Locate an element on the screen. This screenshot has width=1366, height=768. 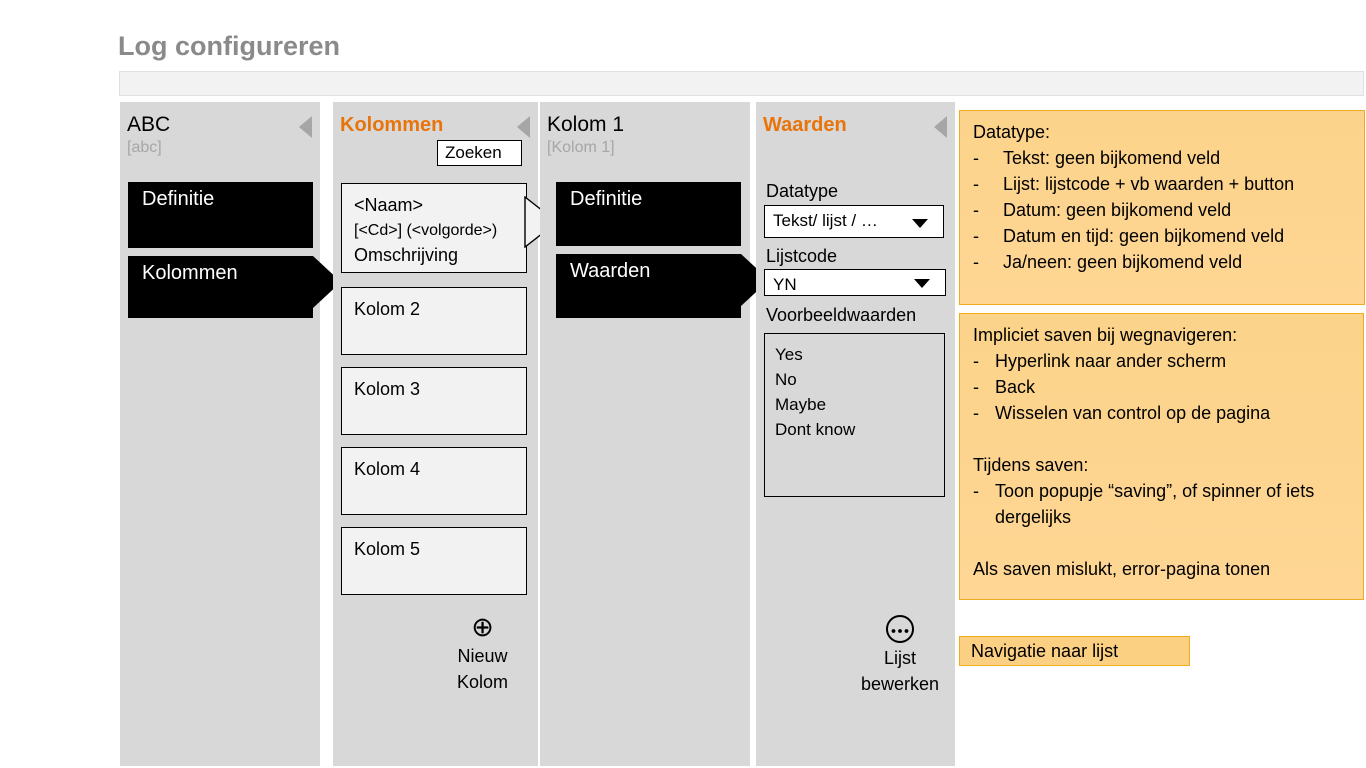
note-list-item: - Hyperlink naar ander scherm is located at coordinates (1162, 361).